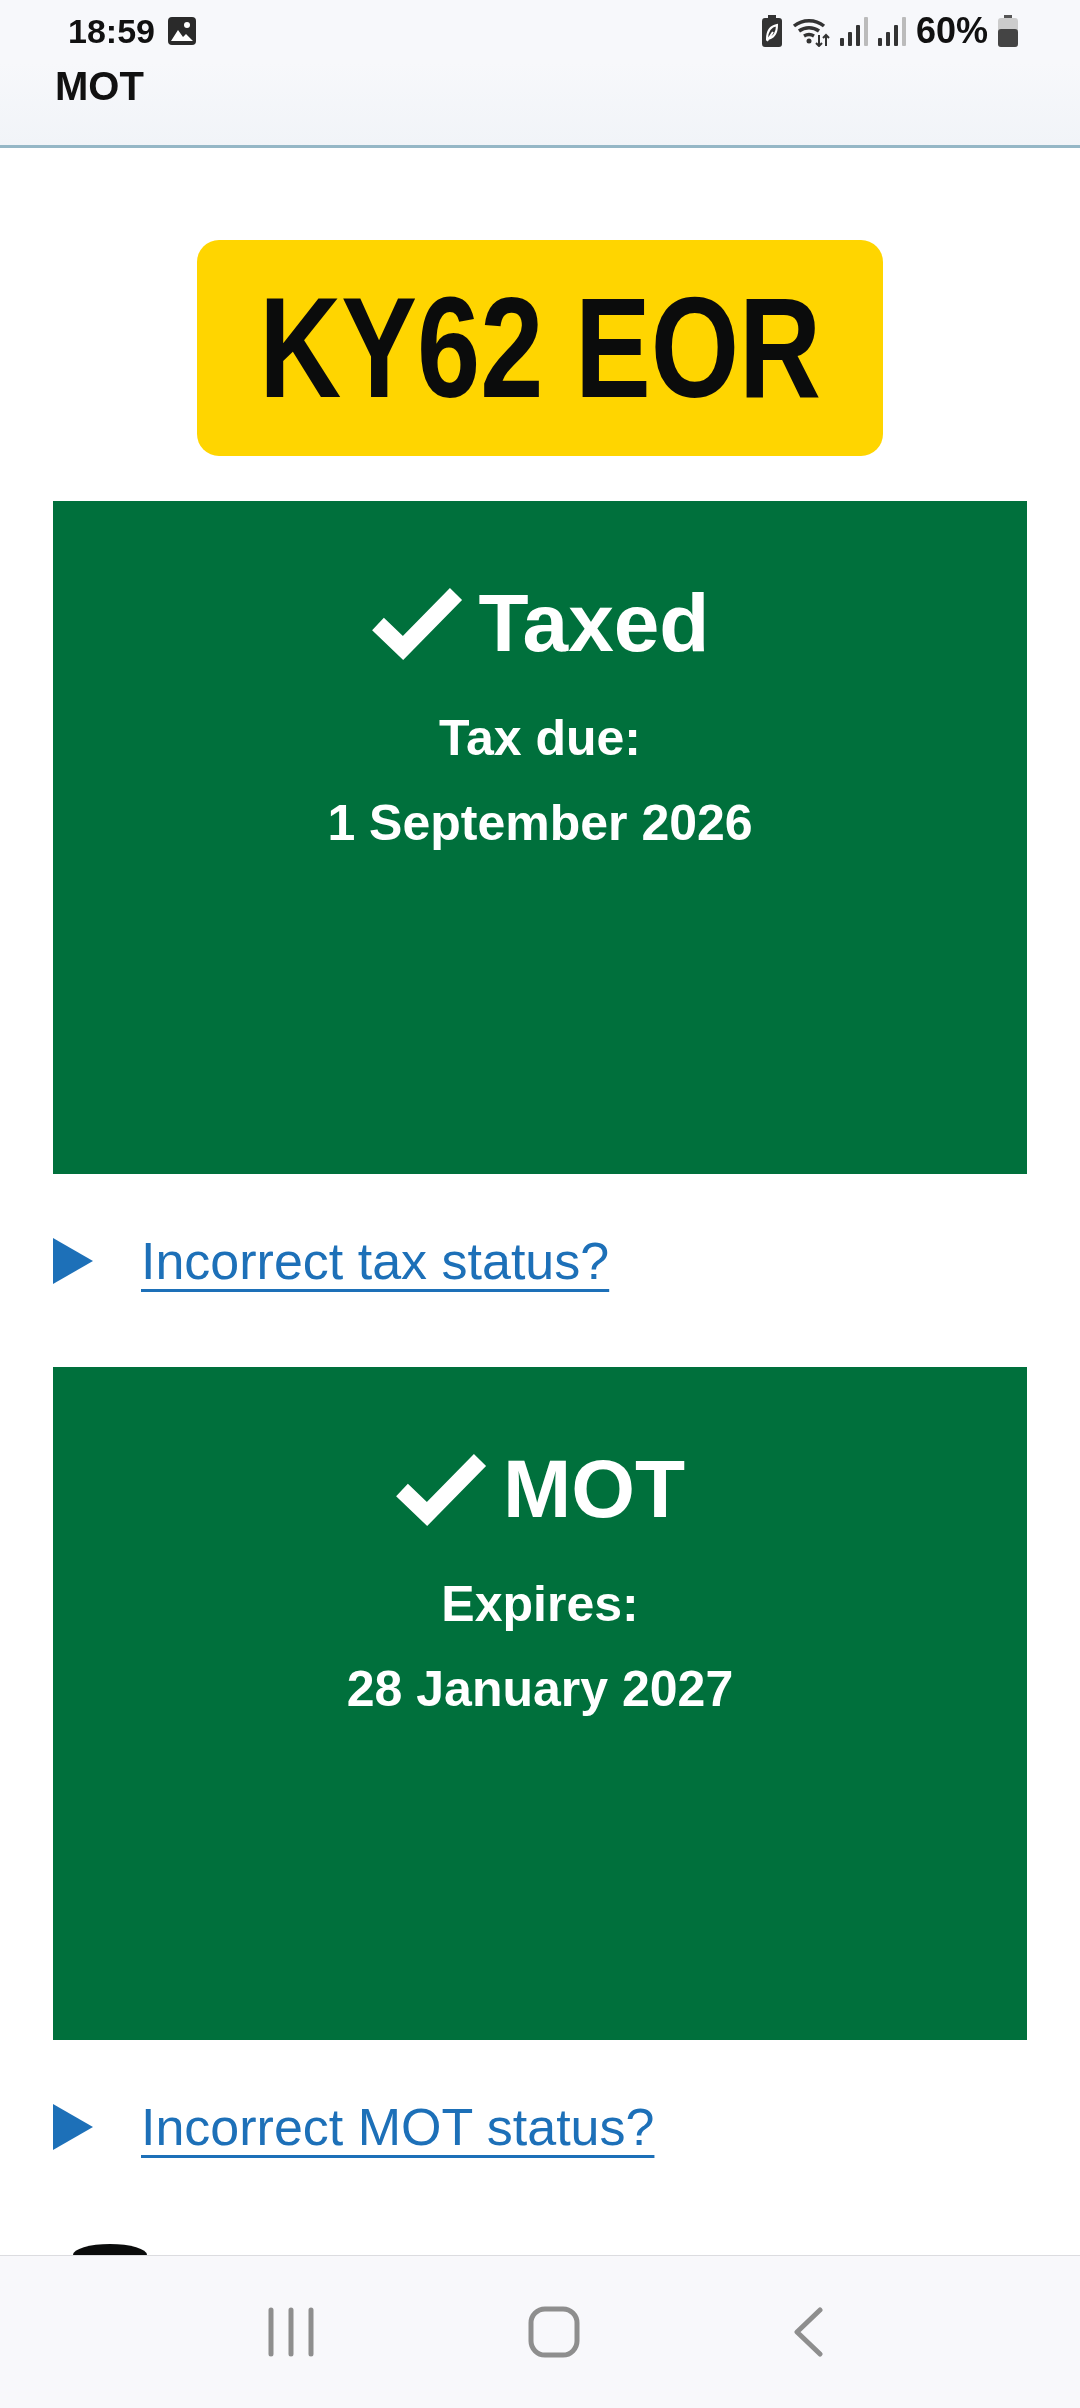 The image size is (1080, 2408). I want to click on date-label: Tax due:, so click(540, 738).